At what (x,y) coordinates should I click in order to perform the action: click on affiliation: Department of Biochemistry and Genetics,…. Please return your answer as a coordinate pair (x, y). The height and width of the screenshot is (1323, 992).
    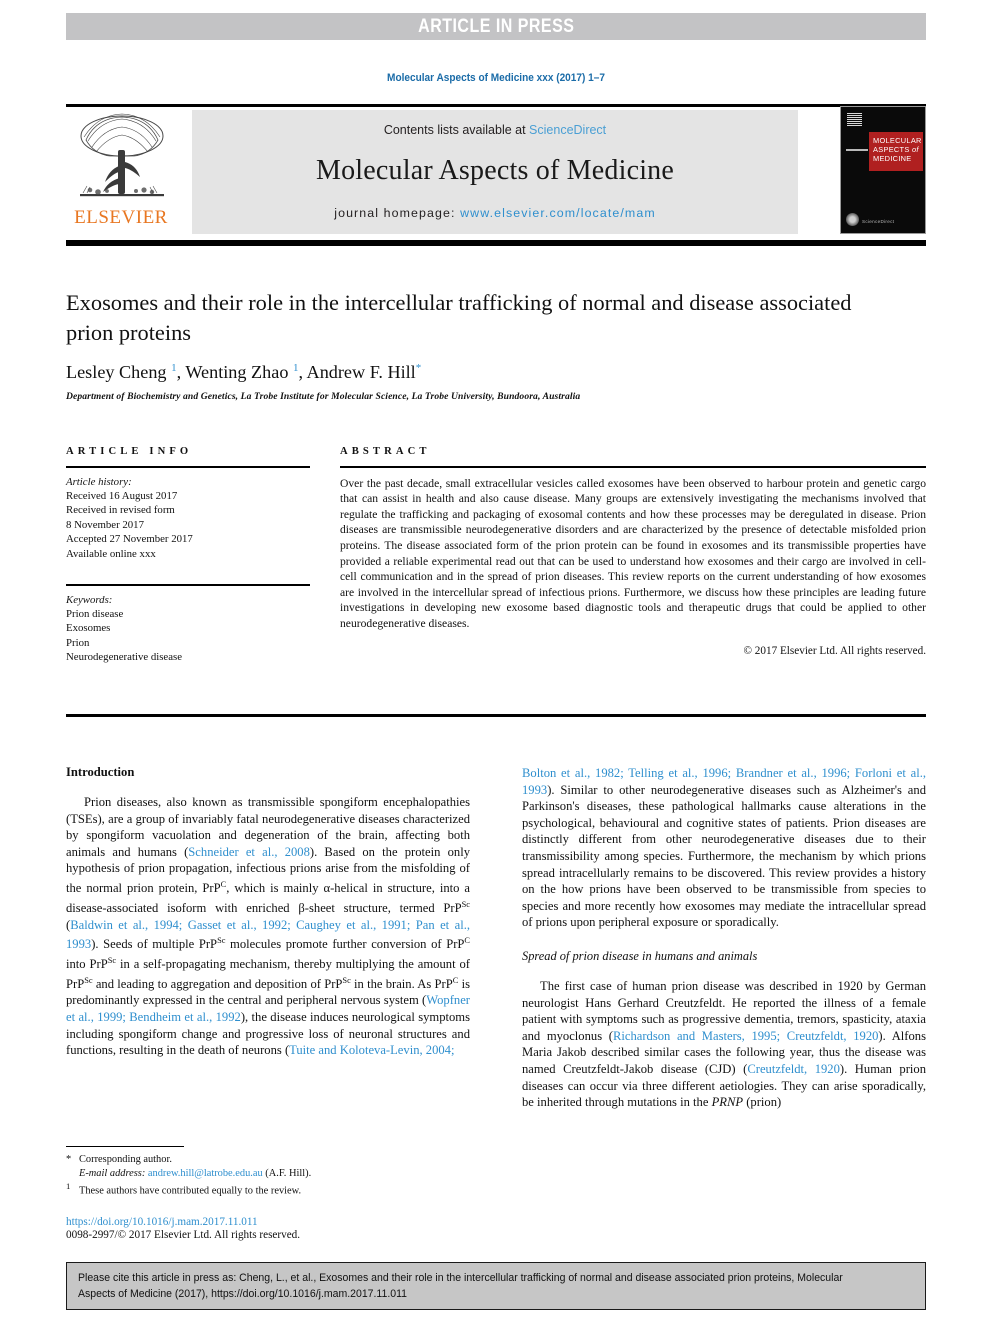
    Looking at the image, I should click on (323, 397).